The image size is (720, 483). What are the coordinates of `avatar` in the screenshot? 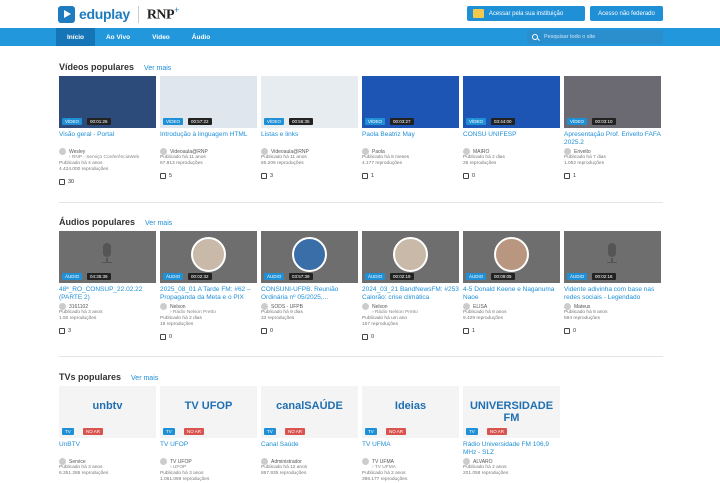 It's located at (365, 151).